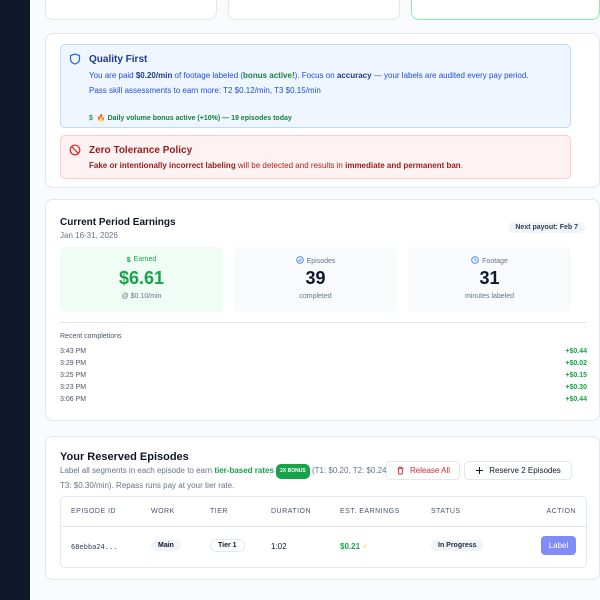  Describe the element at coordinates (75, 59) in the screenshot. I see `shield-icon` at that location.